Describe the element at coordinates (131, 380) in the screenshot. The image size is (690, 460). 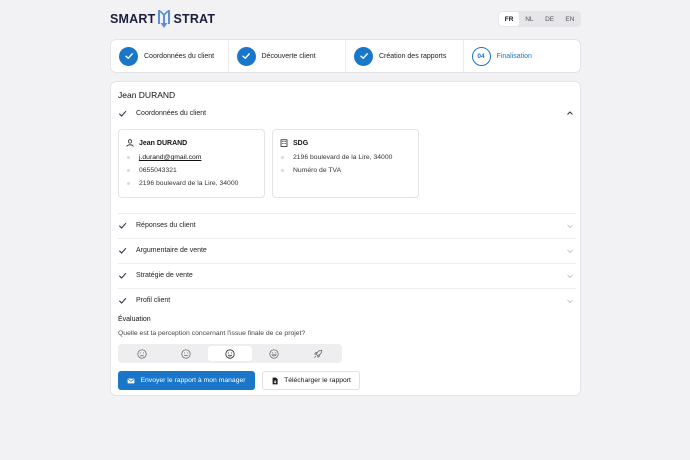
I see `mail-icon` at that location.